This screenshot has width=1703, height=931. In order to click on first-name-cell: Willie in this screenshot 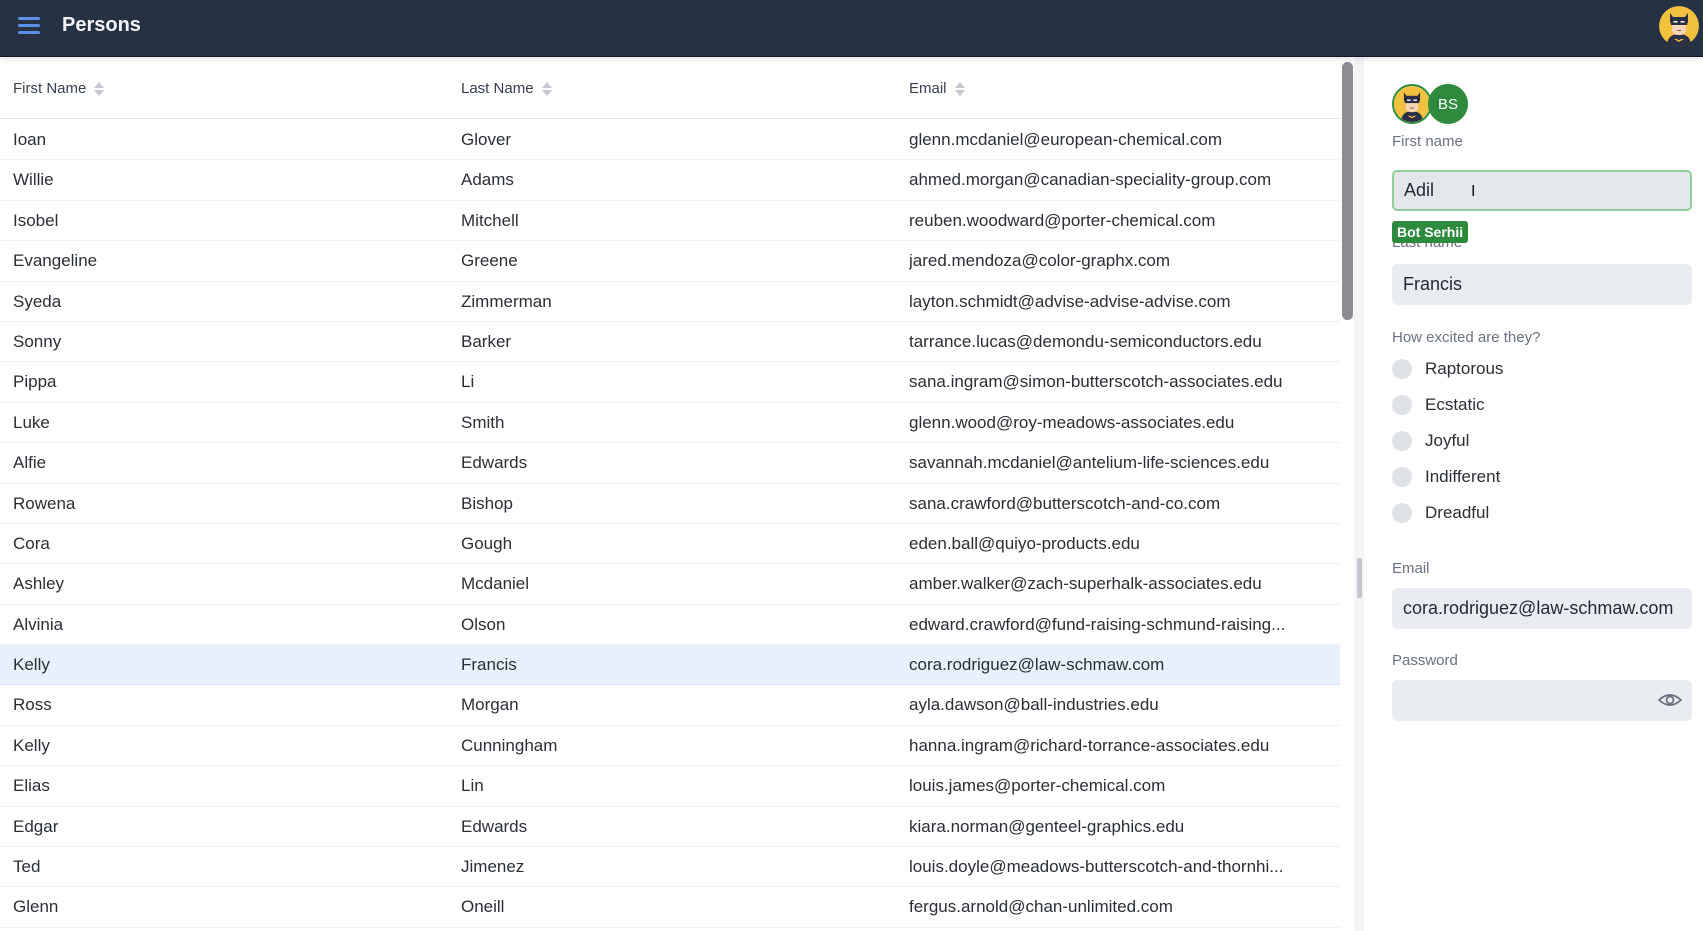, I will do `click(33, 180)`.